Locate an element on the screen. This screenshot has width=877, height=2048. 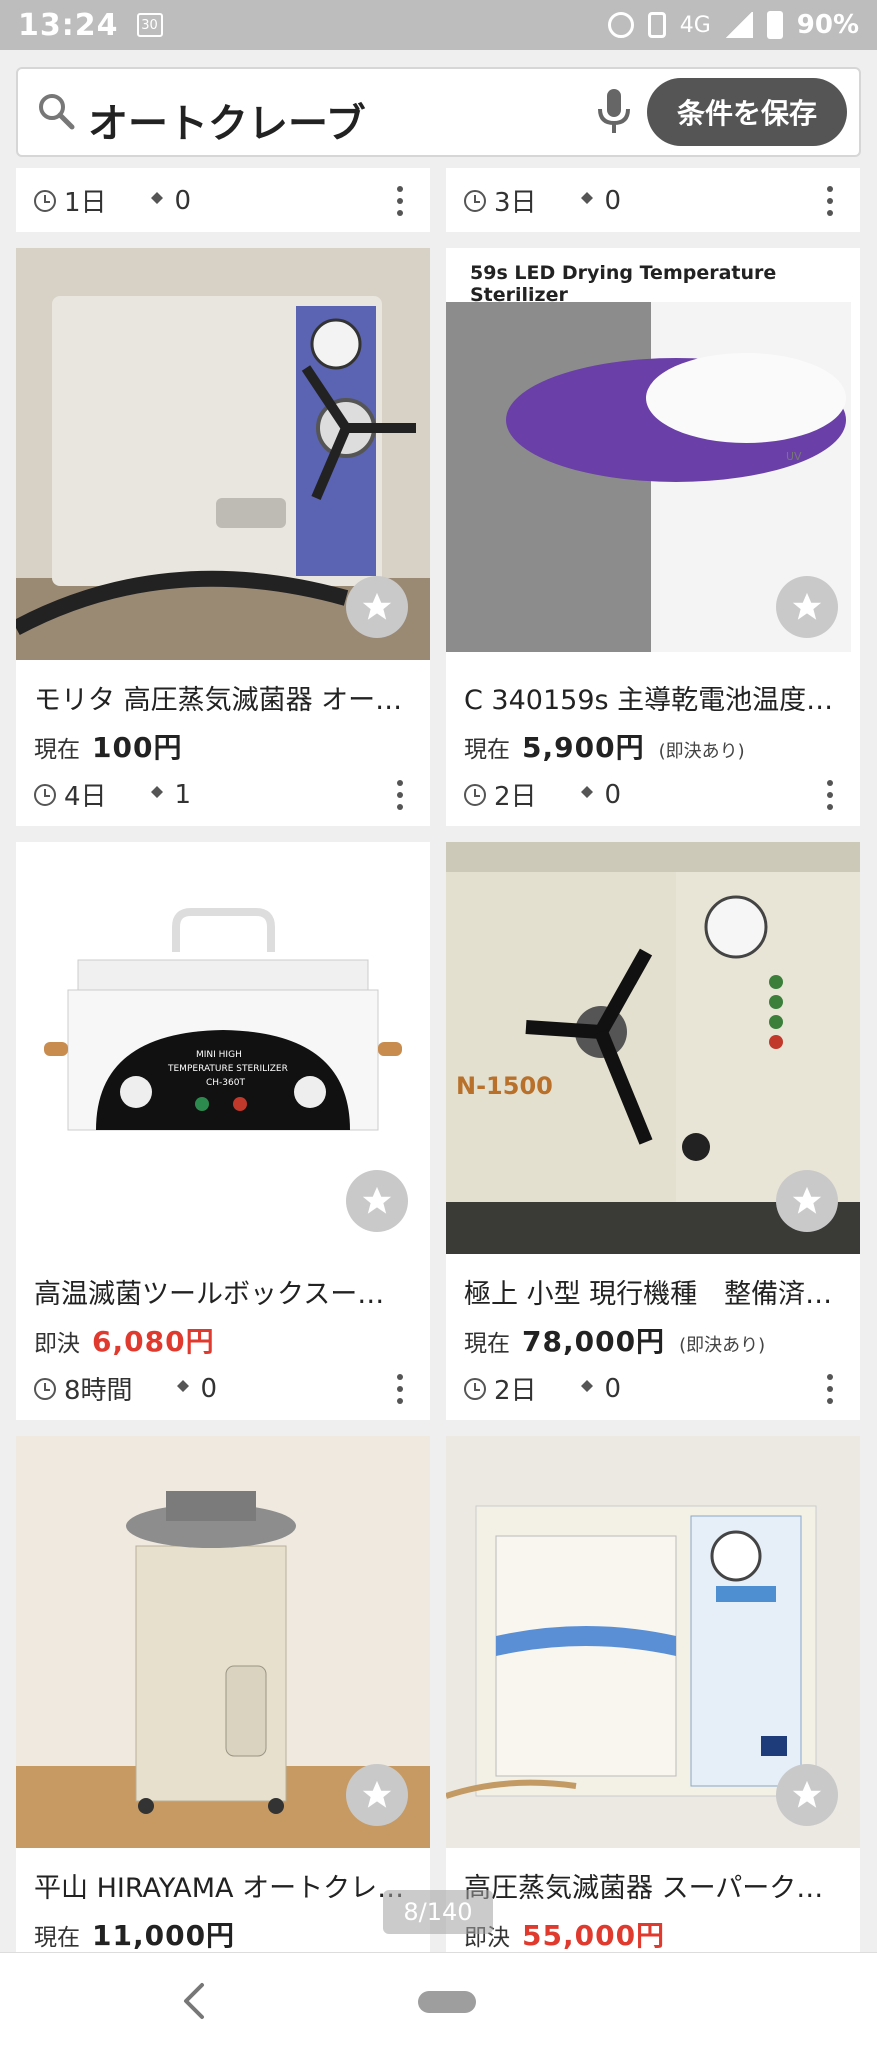
image-caption: TEMPERATURE STERILIZER is located at coordinates (228, 1069).